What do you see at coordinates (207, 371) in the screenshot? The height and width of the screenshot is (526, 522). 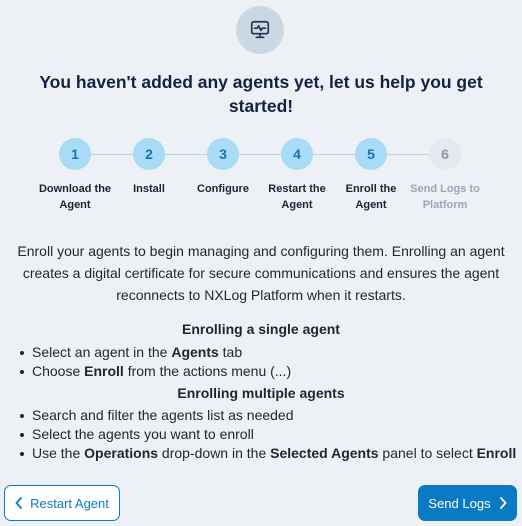 I see `text-run: from the actions menu (...)` at bounding box center [207, 371].